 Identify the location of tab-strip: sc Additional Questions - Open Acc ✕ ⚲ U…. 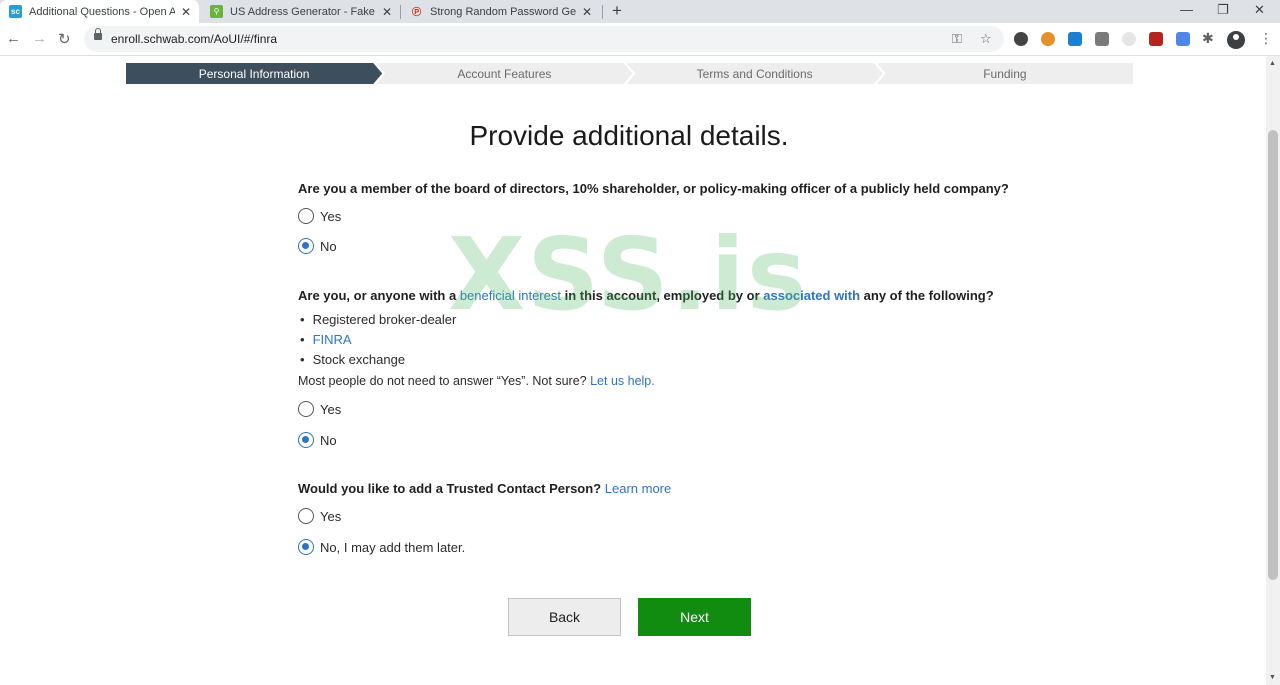
(640, 11).